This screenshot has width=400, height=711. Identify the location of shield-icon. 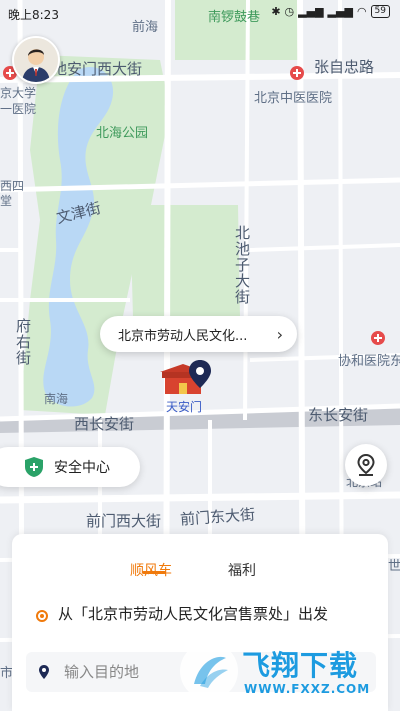
(34, 467).